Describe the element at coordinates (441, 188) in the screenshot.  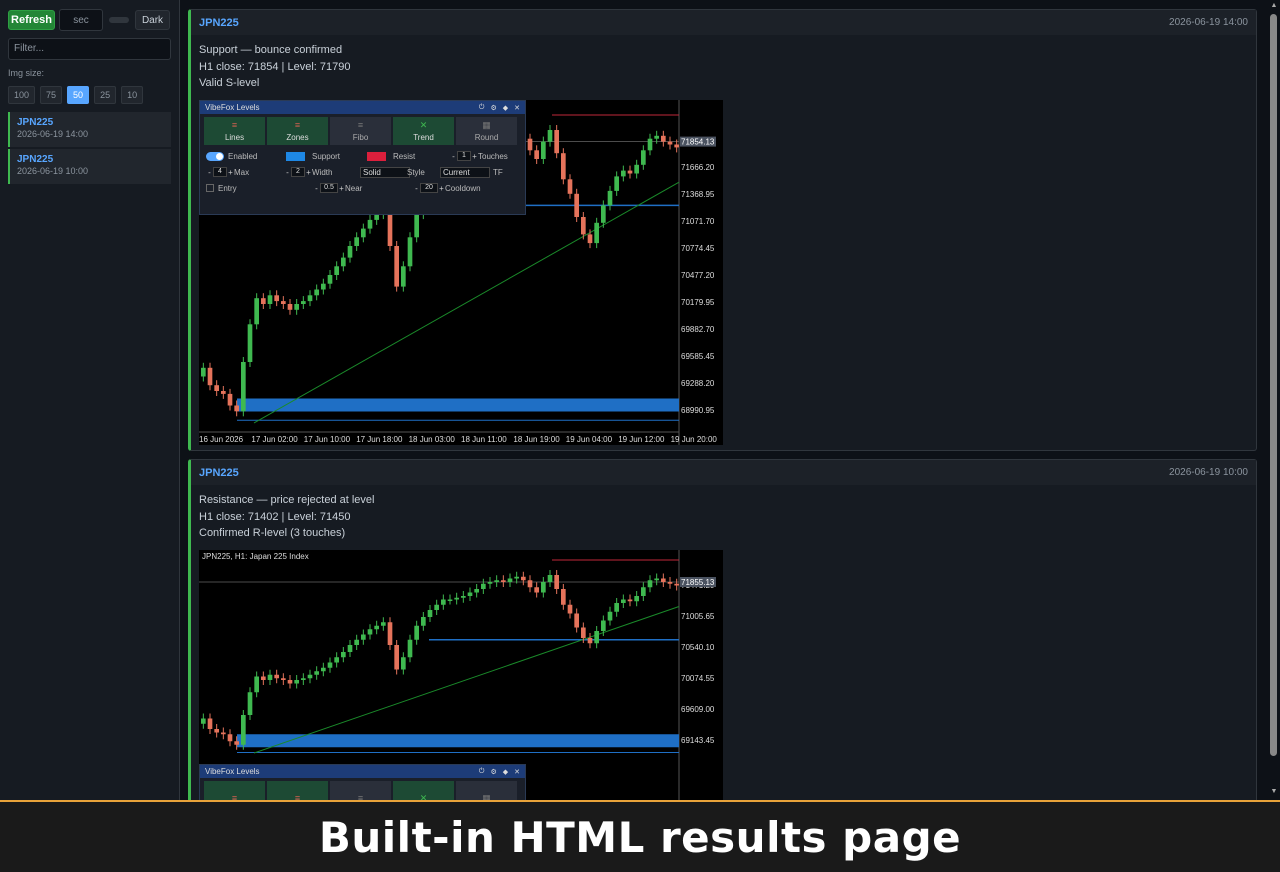
I see `cooldown-plus: +` at that location.